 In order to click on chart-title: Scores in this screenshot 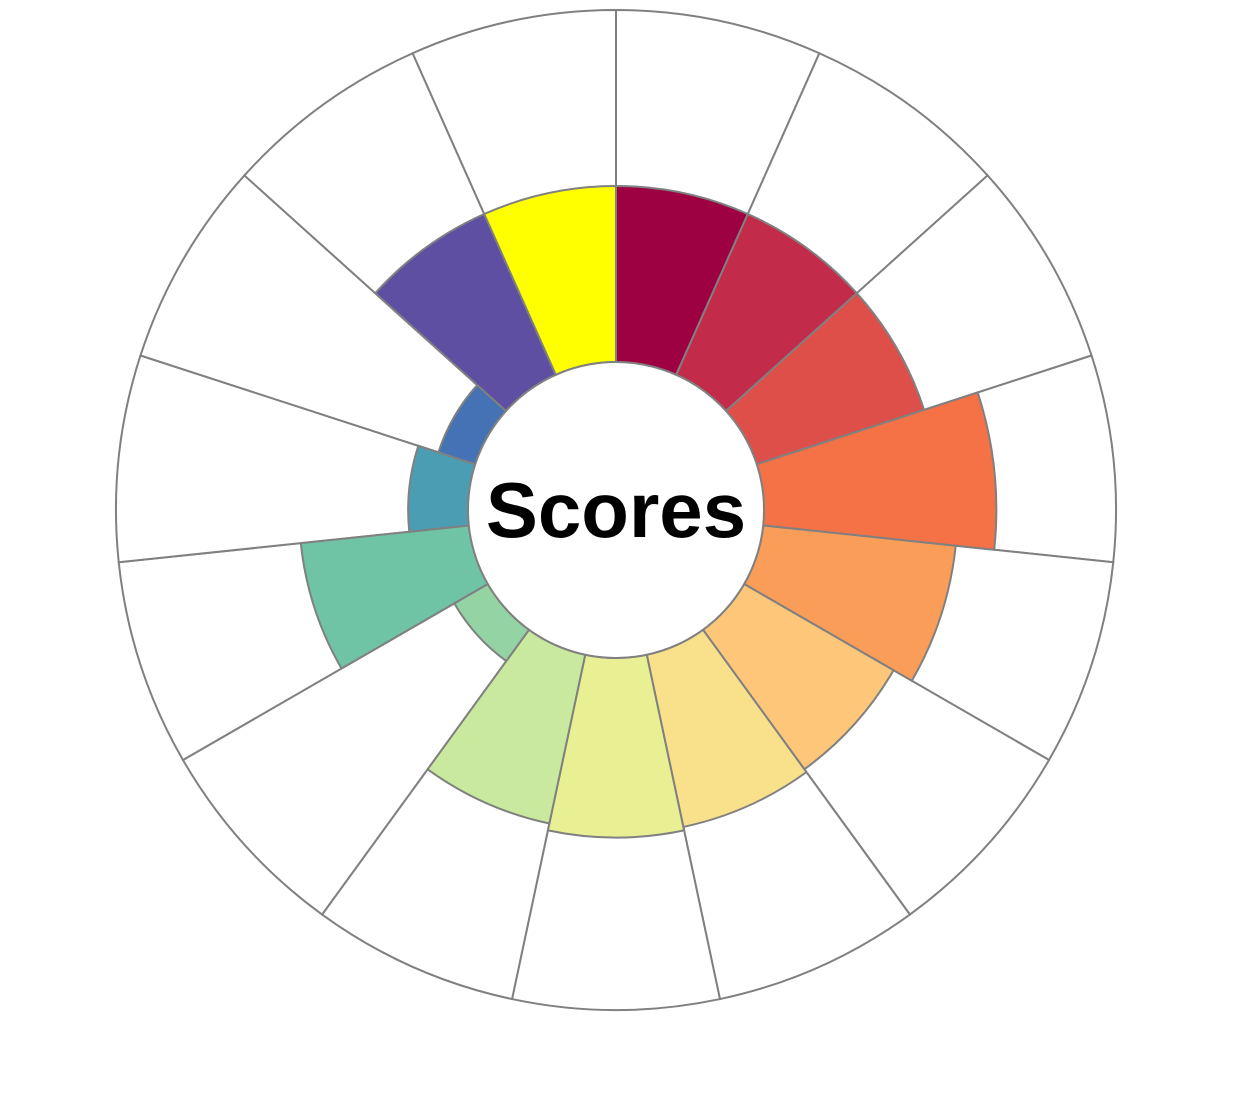, I will do `click(616, 510)`.